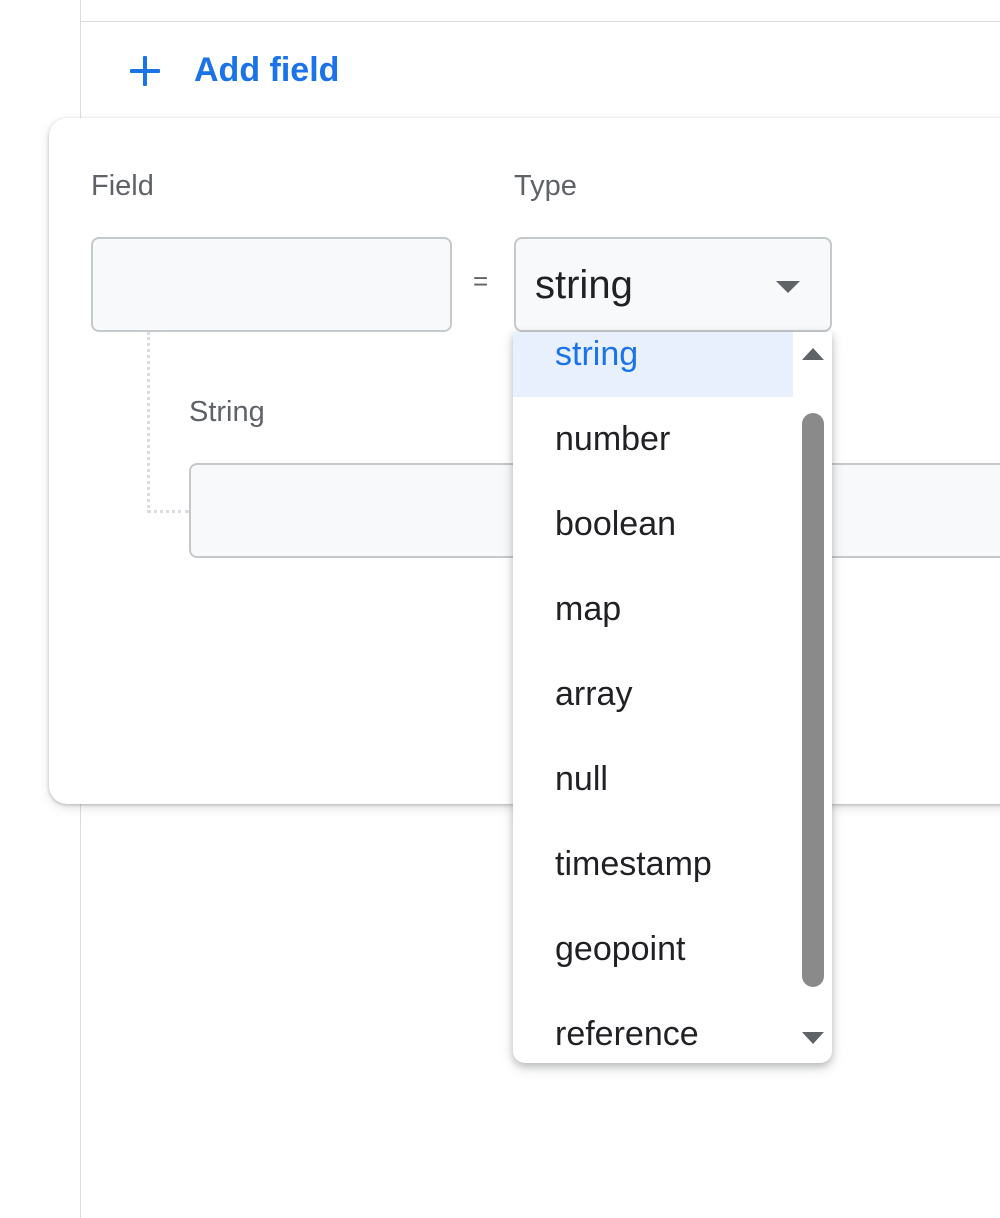 This screenshot has height=1218, width=1000. Describe the element at coordinates (267, 69) in the screenshot. I see `add-field-label: Add field` at that location.